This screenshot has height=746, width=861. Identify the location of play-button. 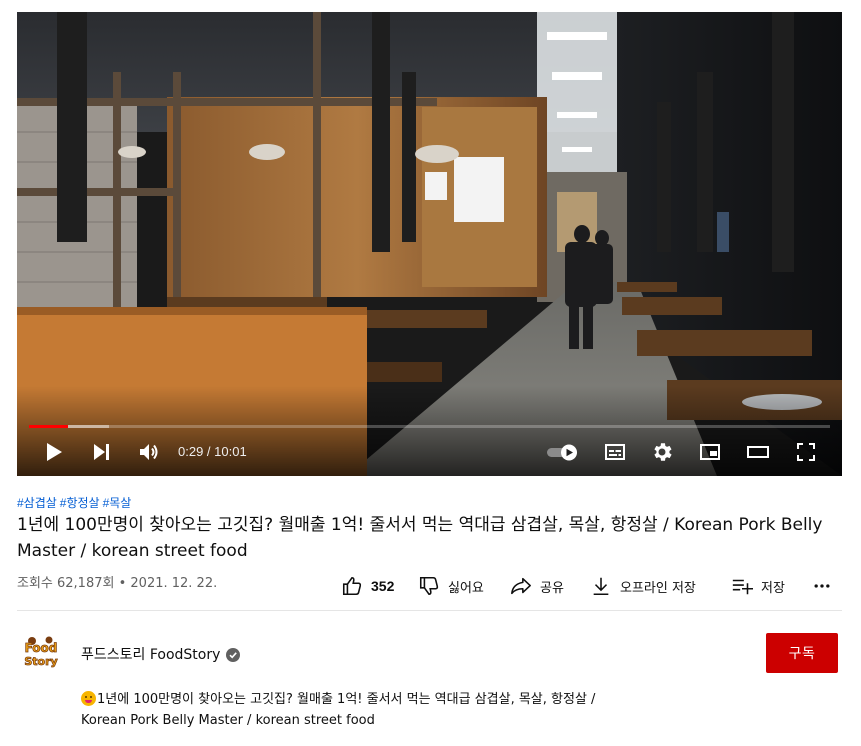
(53, 452).